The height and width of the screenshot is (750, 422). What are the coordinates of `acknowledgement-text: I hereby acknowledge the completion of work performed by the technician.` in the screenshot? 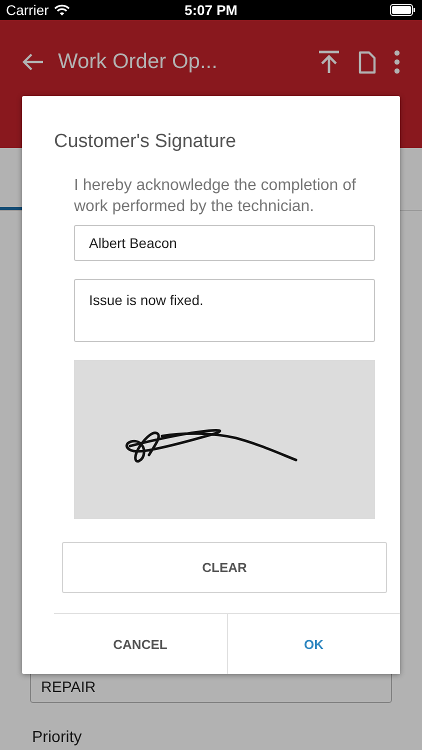 It's located at (215, 196).